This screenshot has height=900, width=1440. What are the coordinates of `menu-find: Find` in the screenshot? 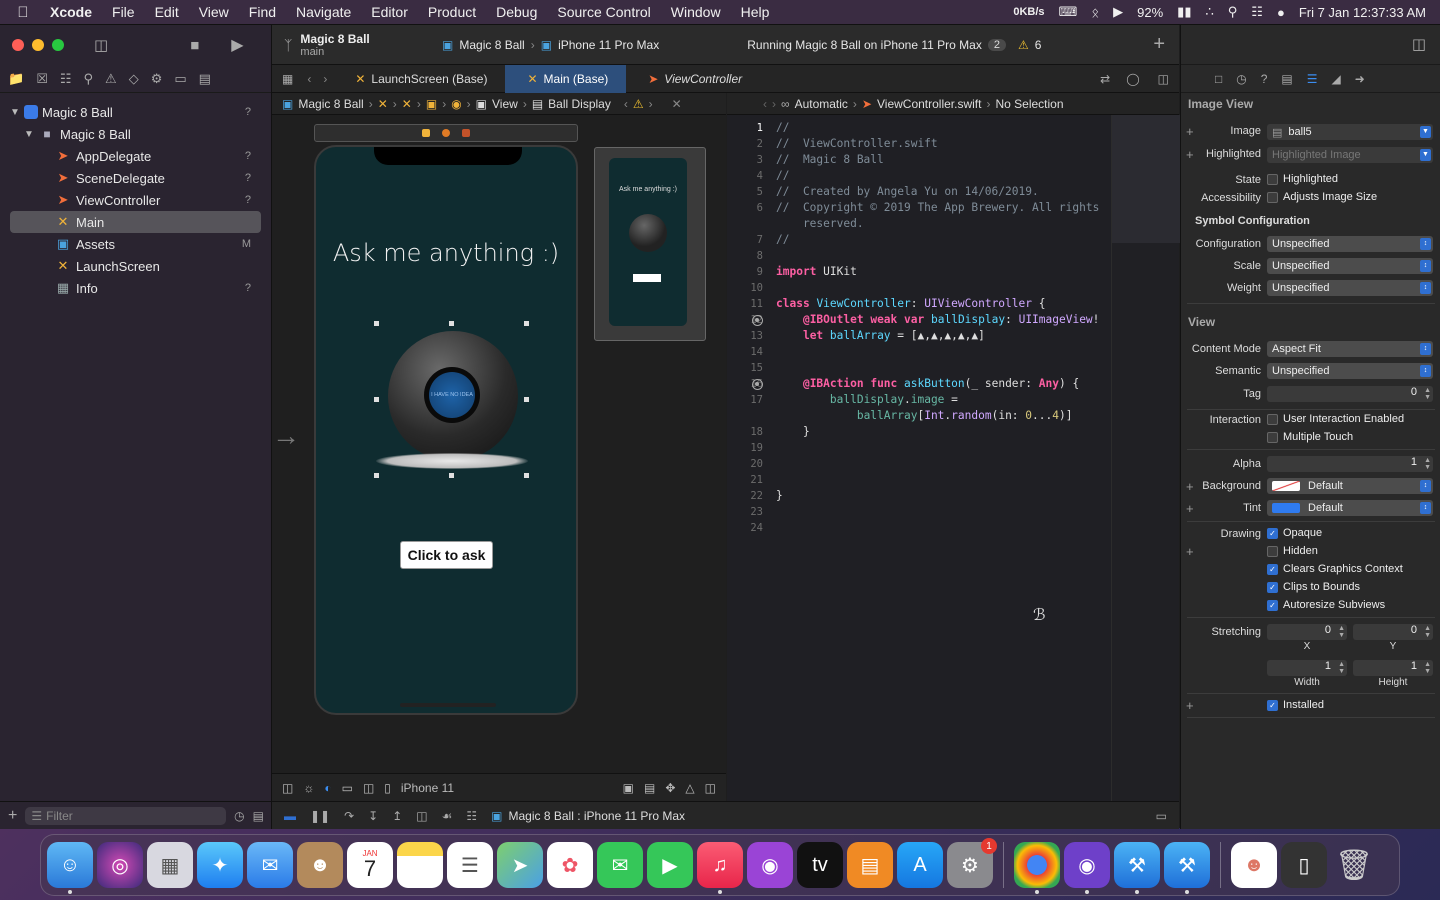 It's located at (262, 12).